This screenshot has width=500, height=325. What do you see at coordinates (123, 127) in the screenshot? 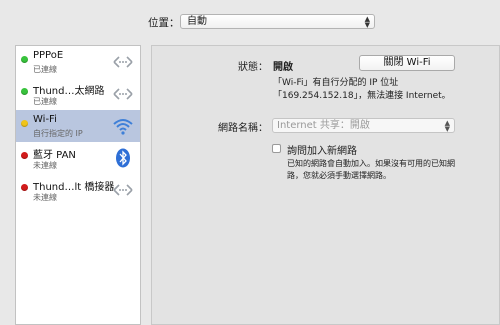
I see `wifi-icon` at bounding box center [123, 127].